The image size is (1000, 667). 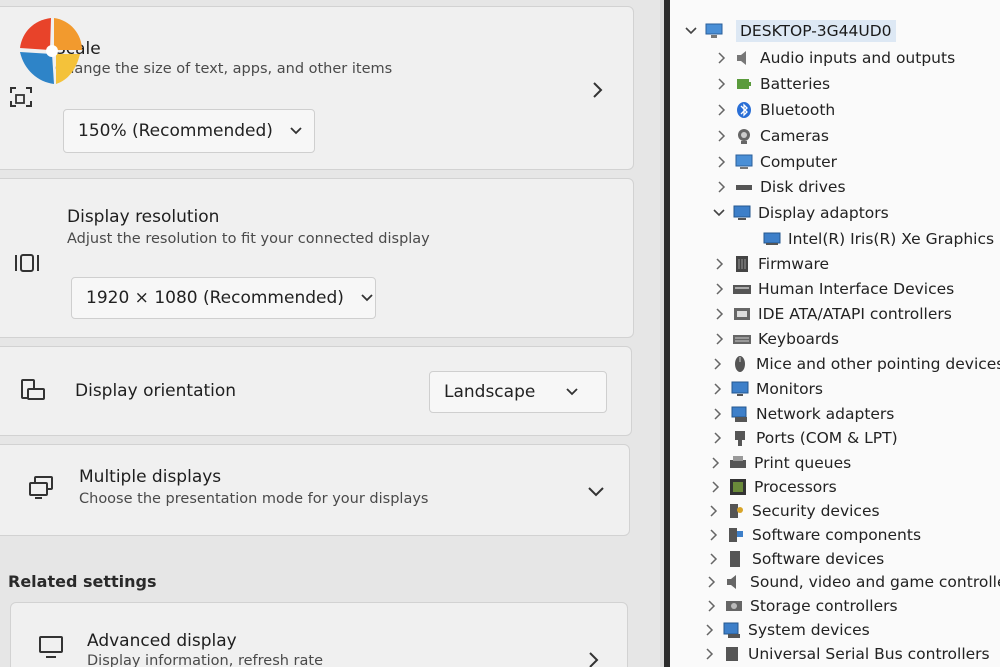 What do you see at coordinates (824, 606) in the screenshot?
I see `tree-item-label: Storage controllers` at bounding box center [824, 606].